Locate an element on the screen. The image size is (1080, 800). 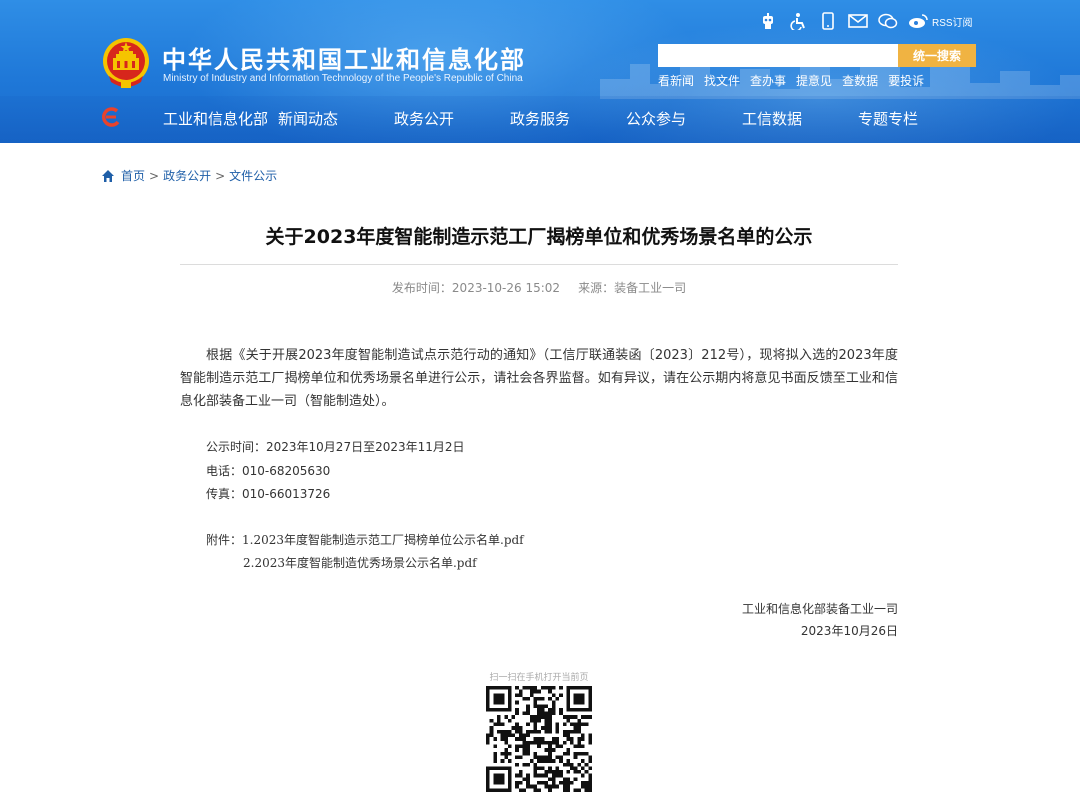
home-icon is located at coordinates (108, 175).